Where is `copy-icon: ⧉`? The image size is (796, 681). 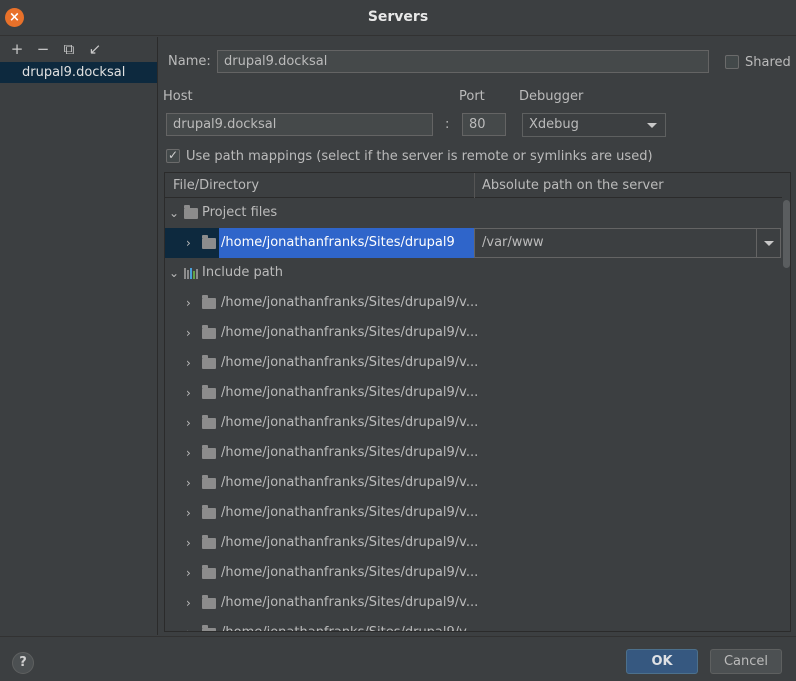
copy-icon: ⧉ is located at coordinates (69, 49).